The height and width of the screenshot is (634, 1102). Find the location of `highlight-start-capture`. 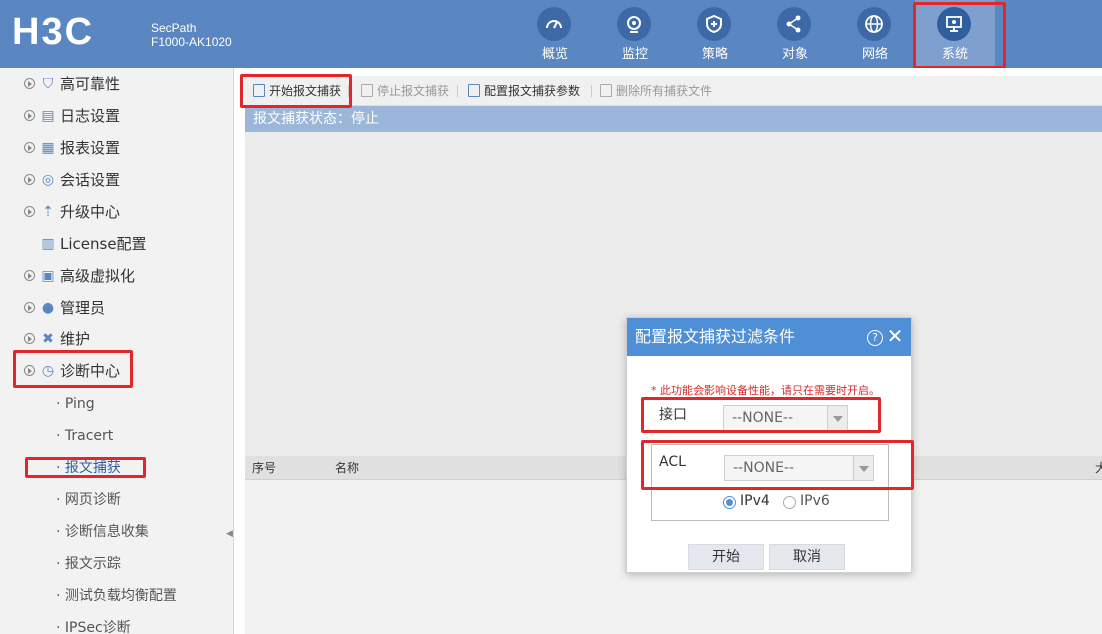

highlight-start-capture is located at coordinates (296, 91).